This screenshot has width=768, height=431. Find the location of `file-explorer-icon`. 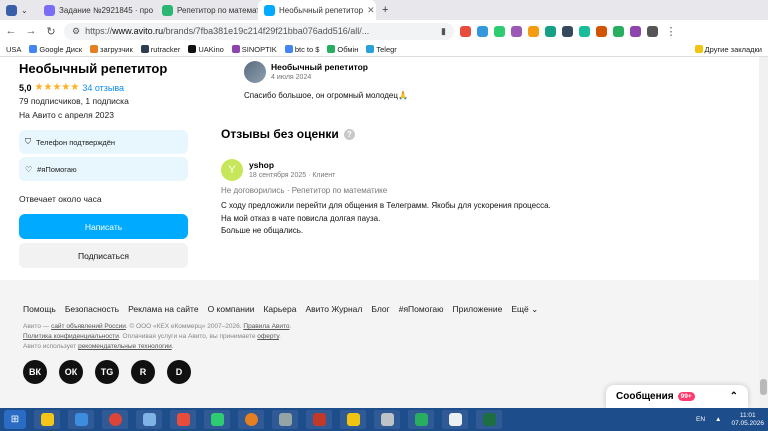

file-explorer-icon is located at coordinates (47, 419).